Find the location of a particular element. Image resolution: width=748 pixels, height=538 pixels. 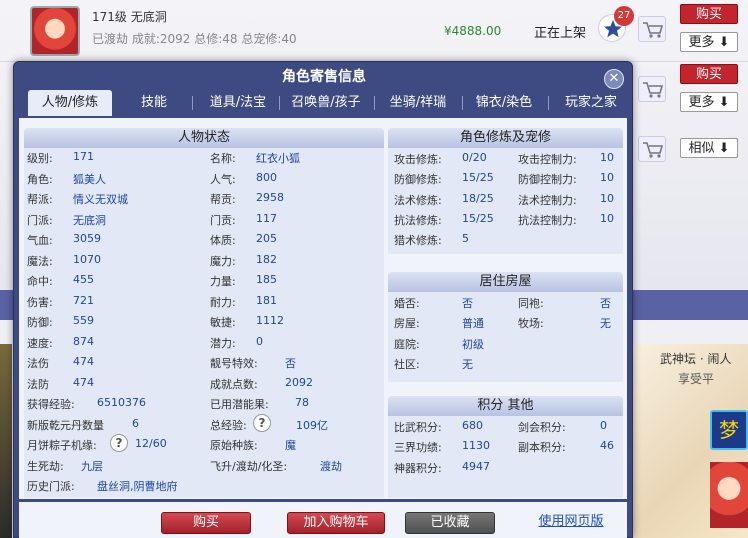

life-death-value: 九层 is located at coordinates (92, 466).